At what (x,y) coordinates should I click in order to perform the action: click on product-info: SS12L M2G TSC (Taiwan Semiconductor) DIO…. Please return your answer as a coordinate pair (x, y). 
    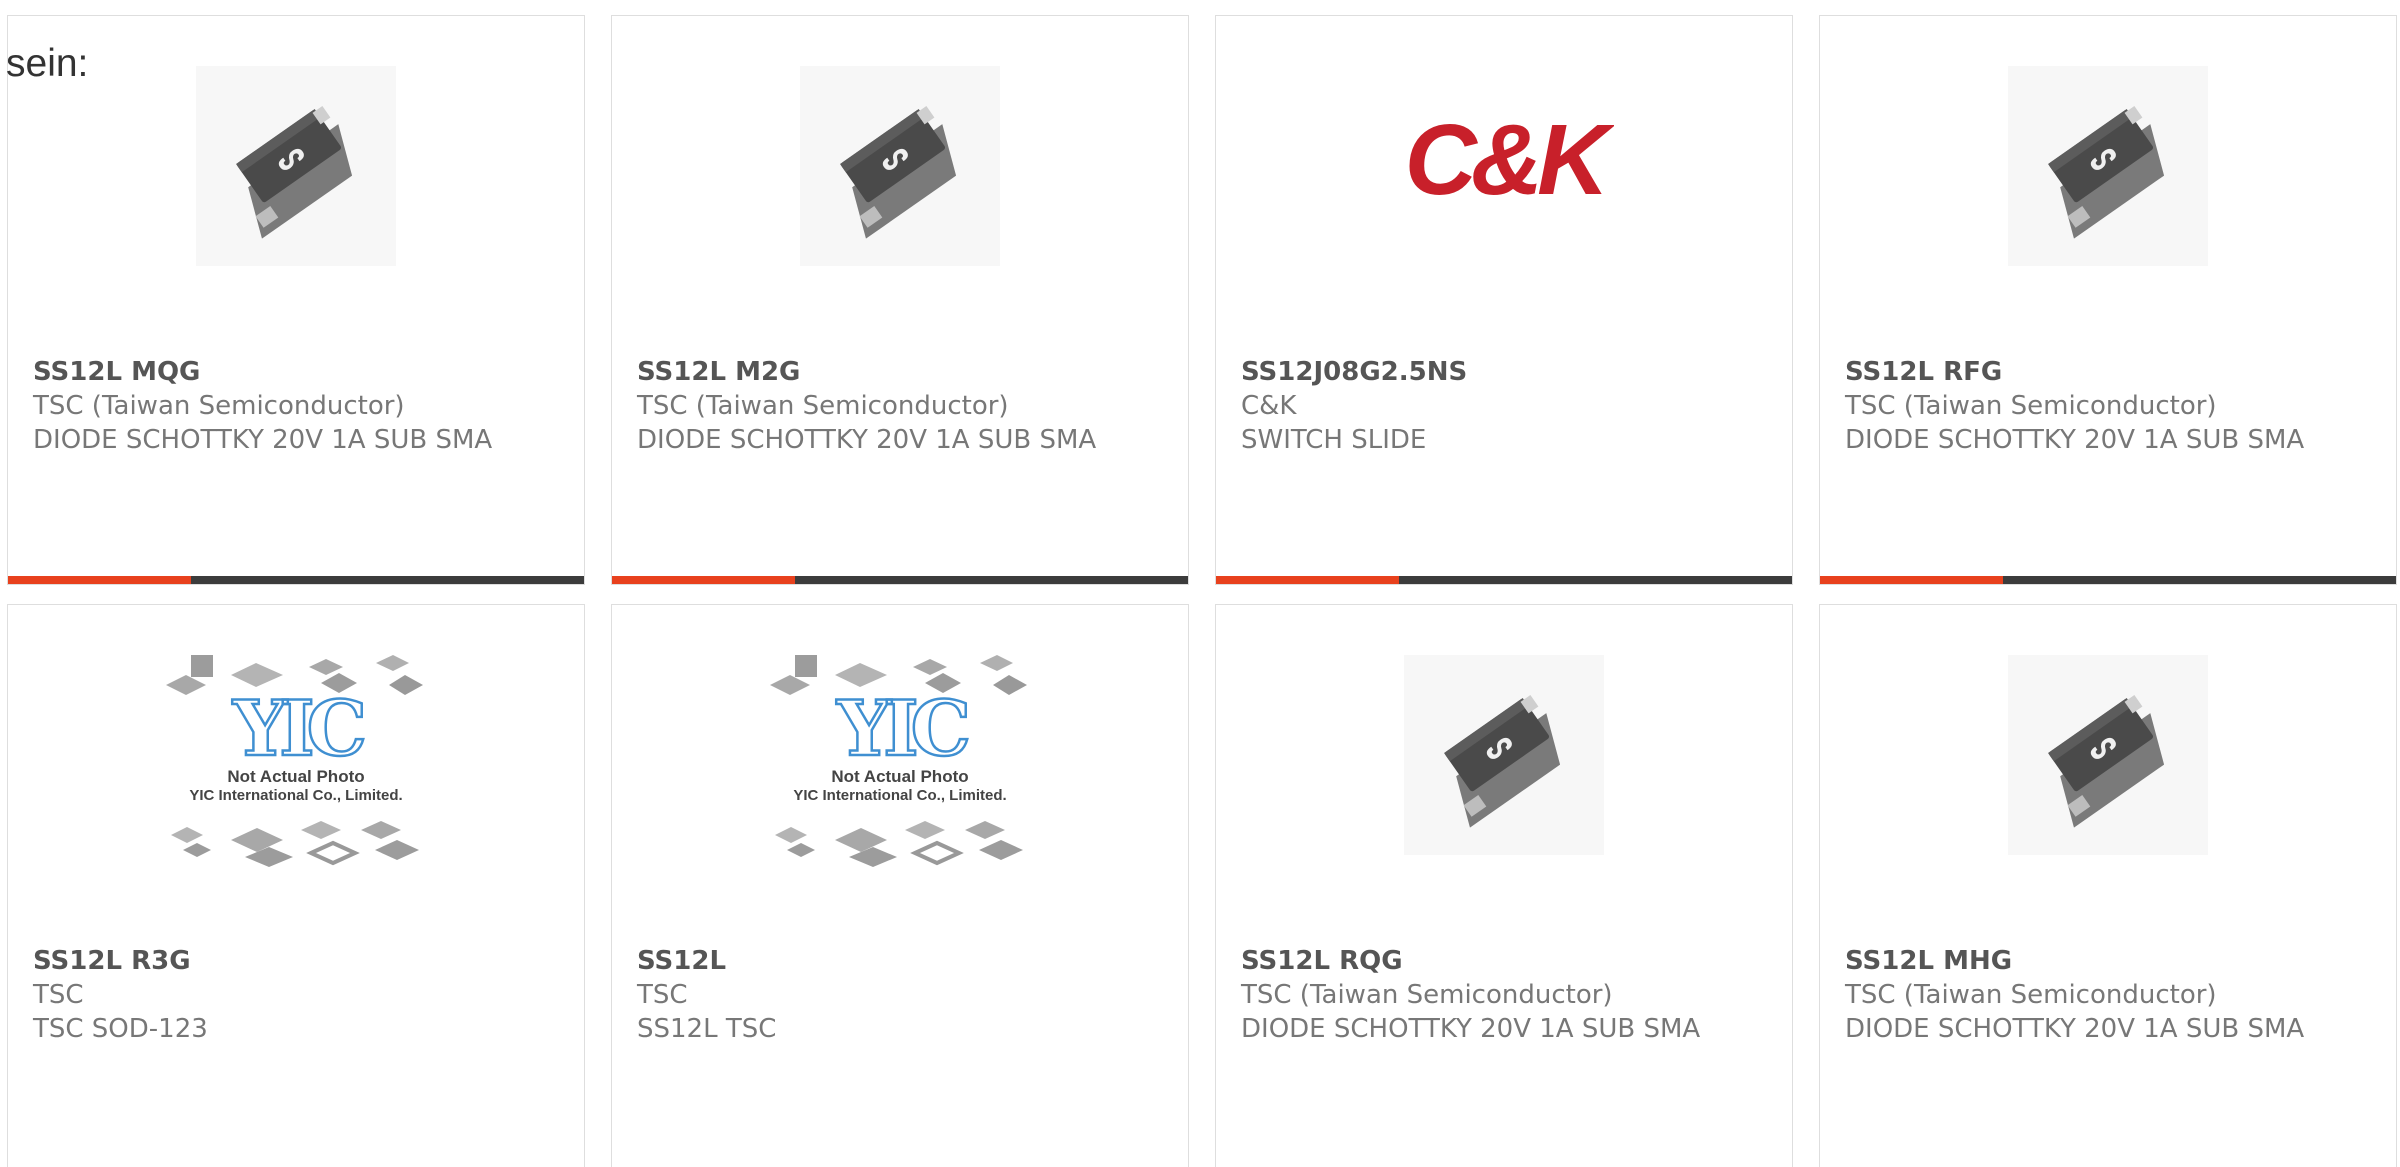
    Looking at the image, I should click on (902, 406).